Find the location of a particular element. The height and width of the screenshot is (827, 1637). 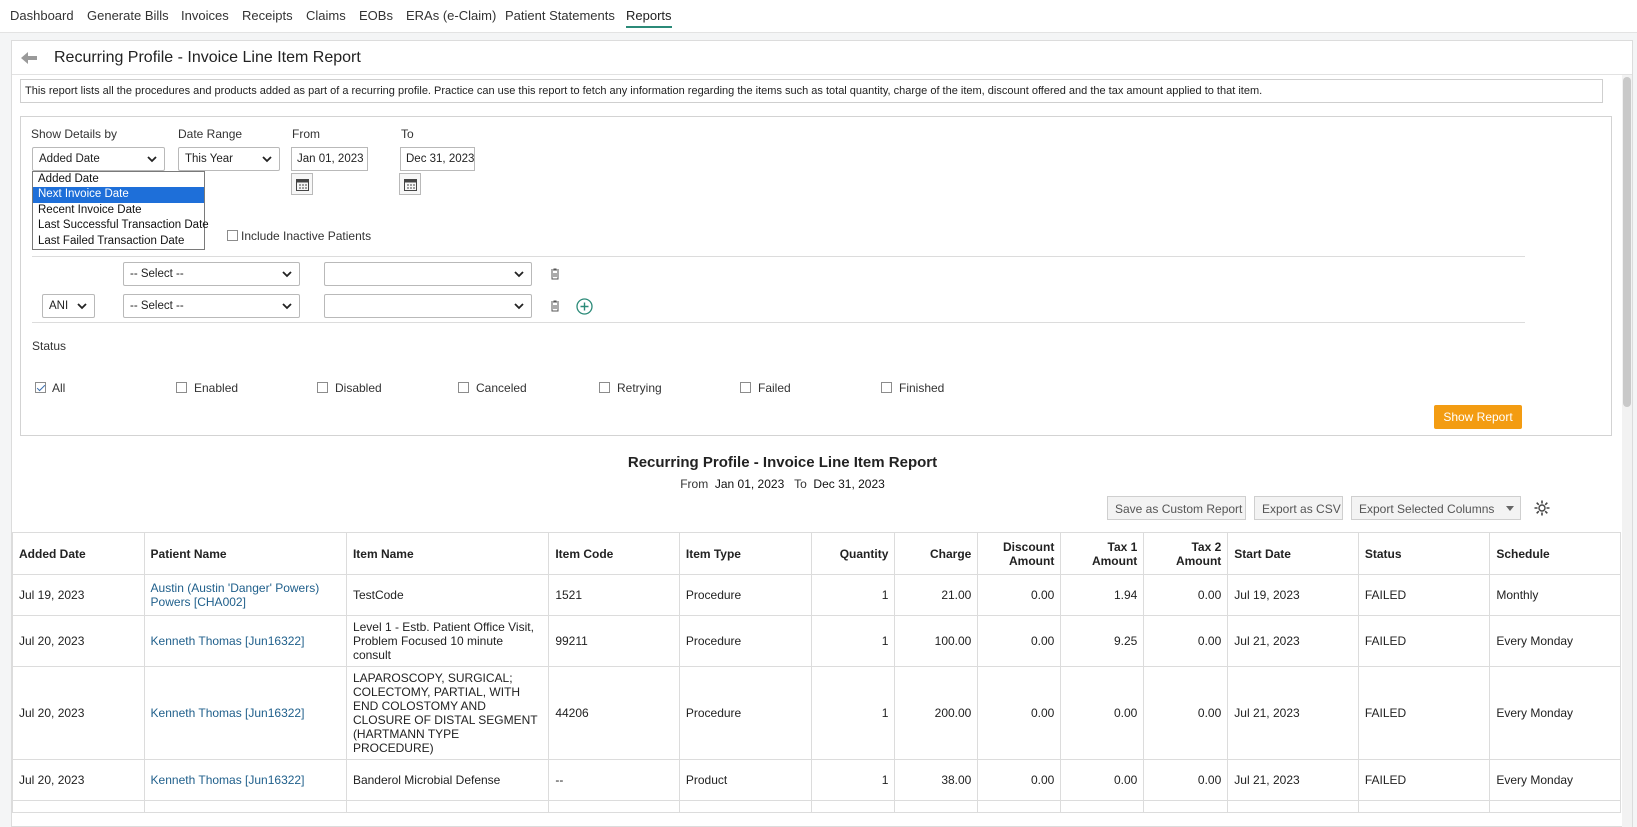

gear-icon is located at coordinates (1542, 508).